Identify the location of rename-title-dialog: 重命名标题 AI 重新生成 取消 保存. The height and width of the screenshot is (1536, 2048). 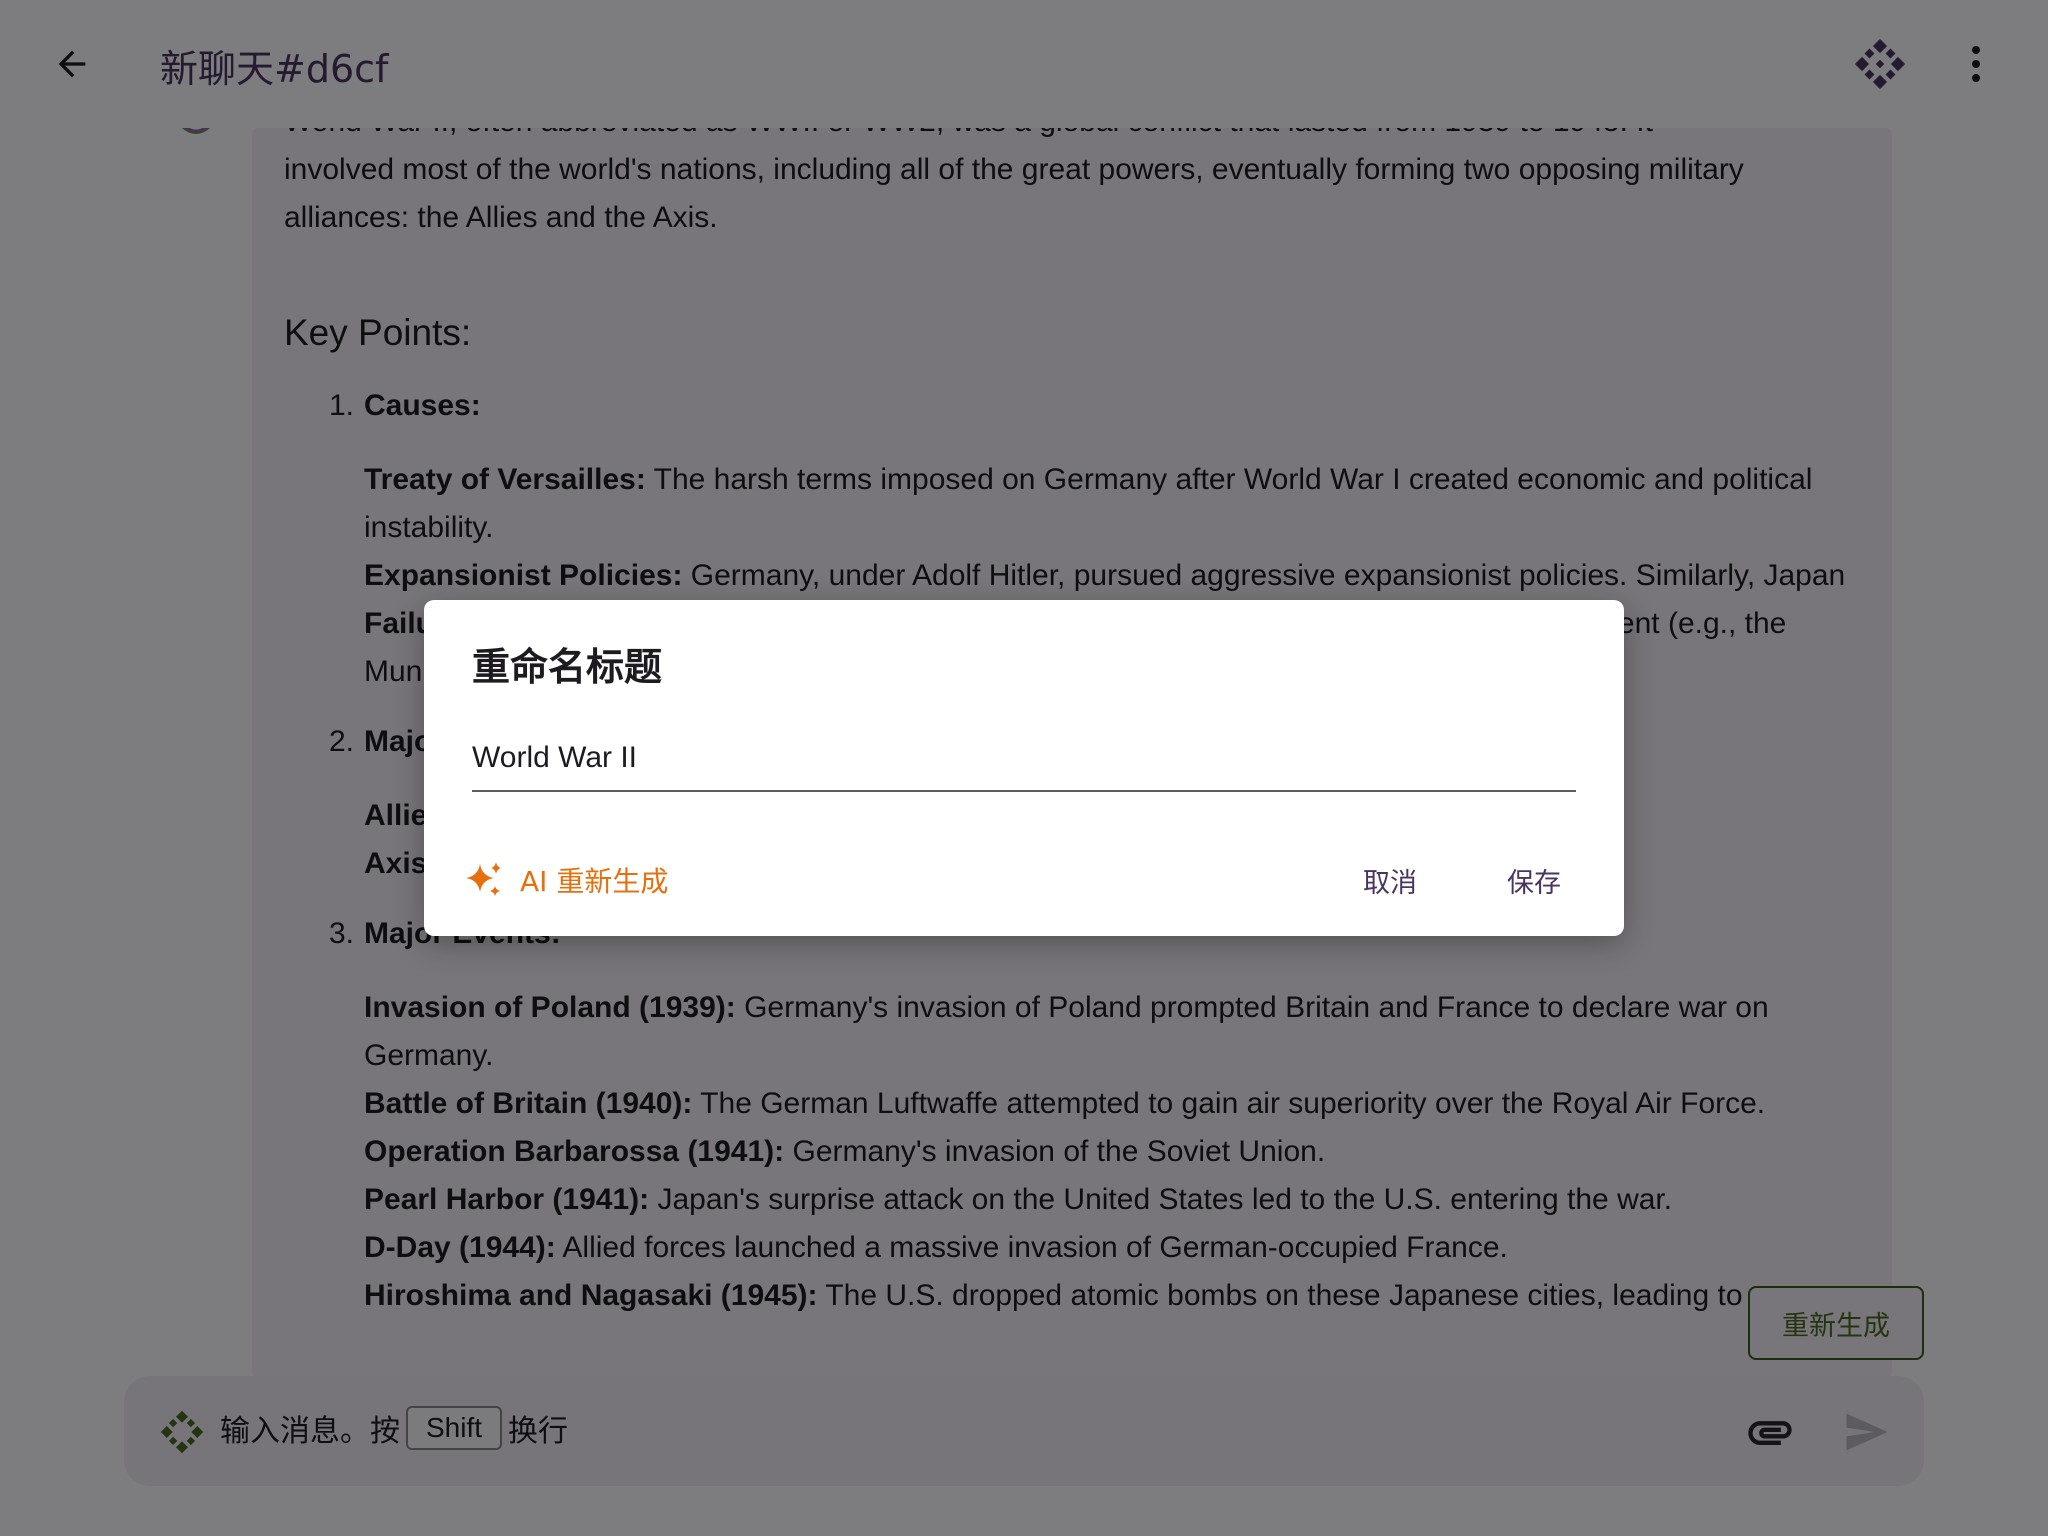
(1024, 768).